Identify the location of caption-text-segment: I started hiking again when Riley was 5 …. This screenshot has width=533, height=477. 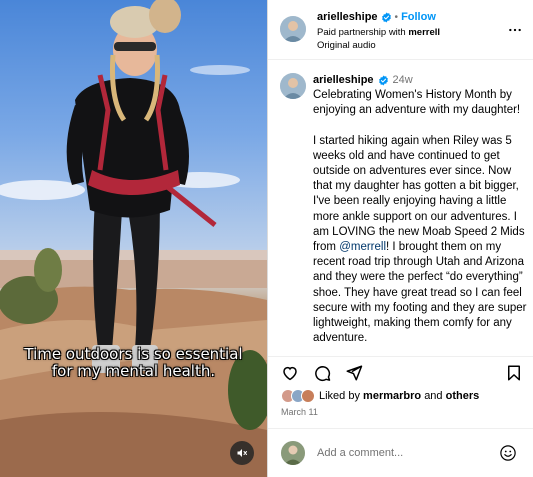
(419, 194).